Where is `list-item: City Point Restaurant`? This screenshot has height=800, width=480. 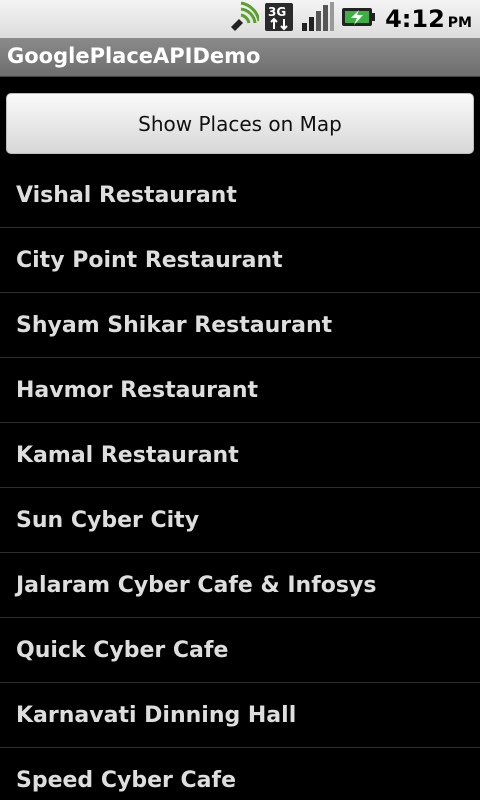
list-item: City Point Restaurant is located at coordinates (240, 260).